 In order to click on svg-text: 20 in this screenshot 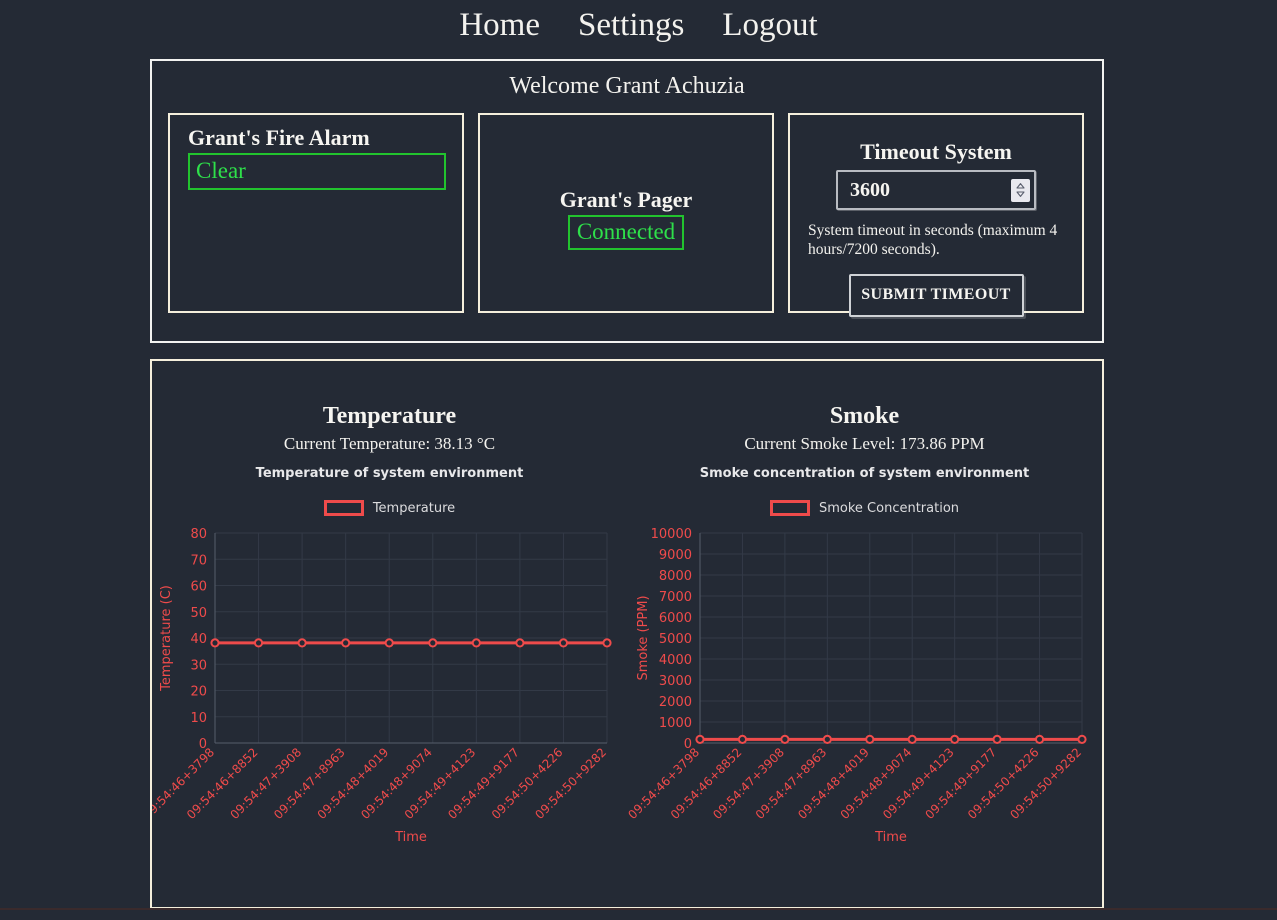, I will do `click(198, 692)`.